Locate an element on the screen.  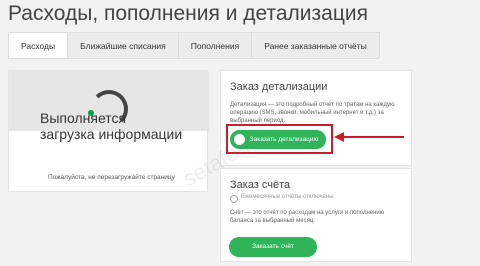
tab-top-ups: Пополнения is located at coordinates (215, 45).